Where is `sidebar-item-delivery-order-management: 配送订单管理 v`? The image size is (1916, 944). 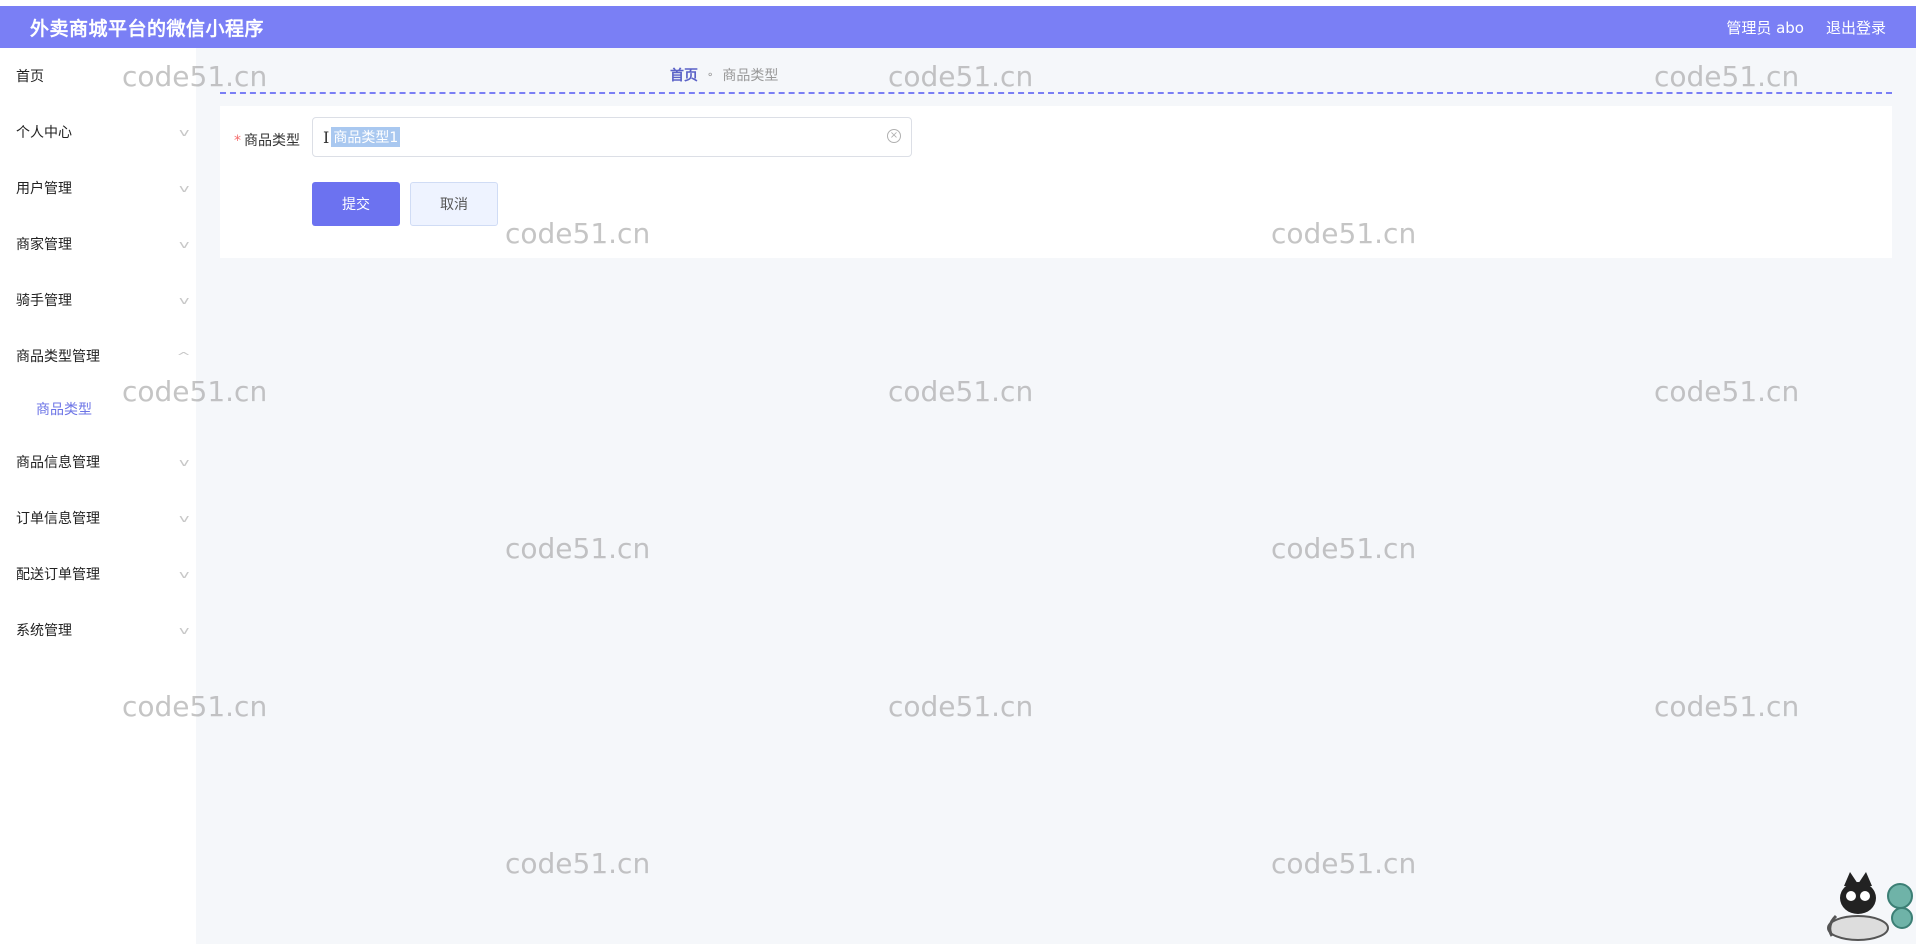
sidebar-item-delivery-order-management: 配送订单管理 v is located at coordinates (98, 574).